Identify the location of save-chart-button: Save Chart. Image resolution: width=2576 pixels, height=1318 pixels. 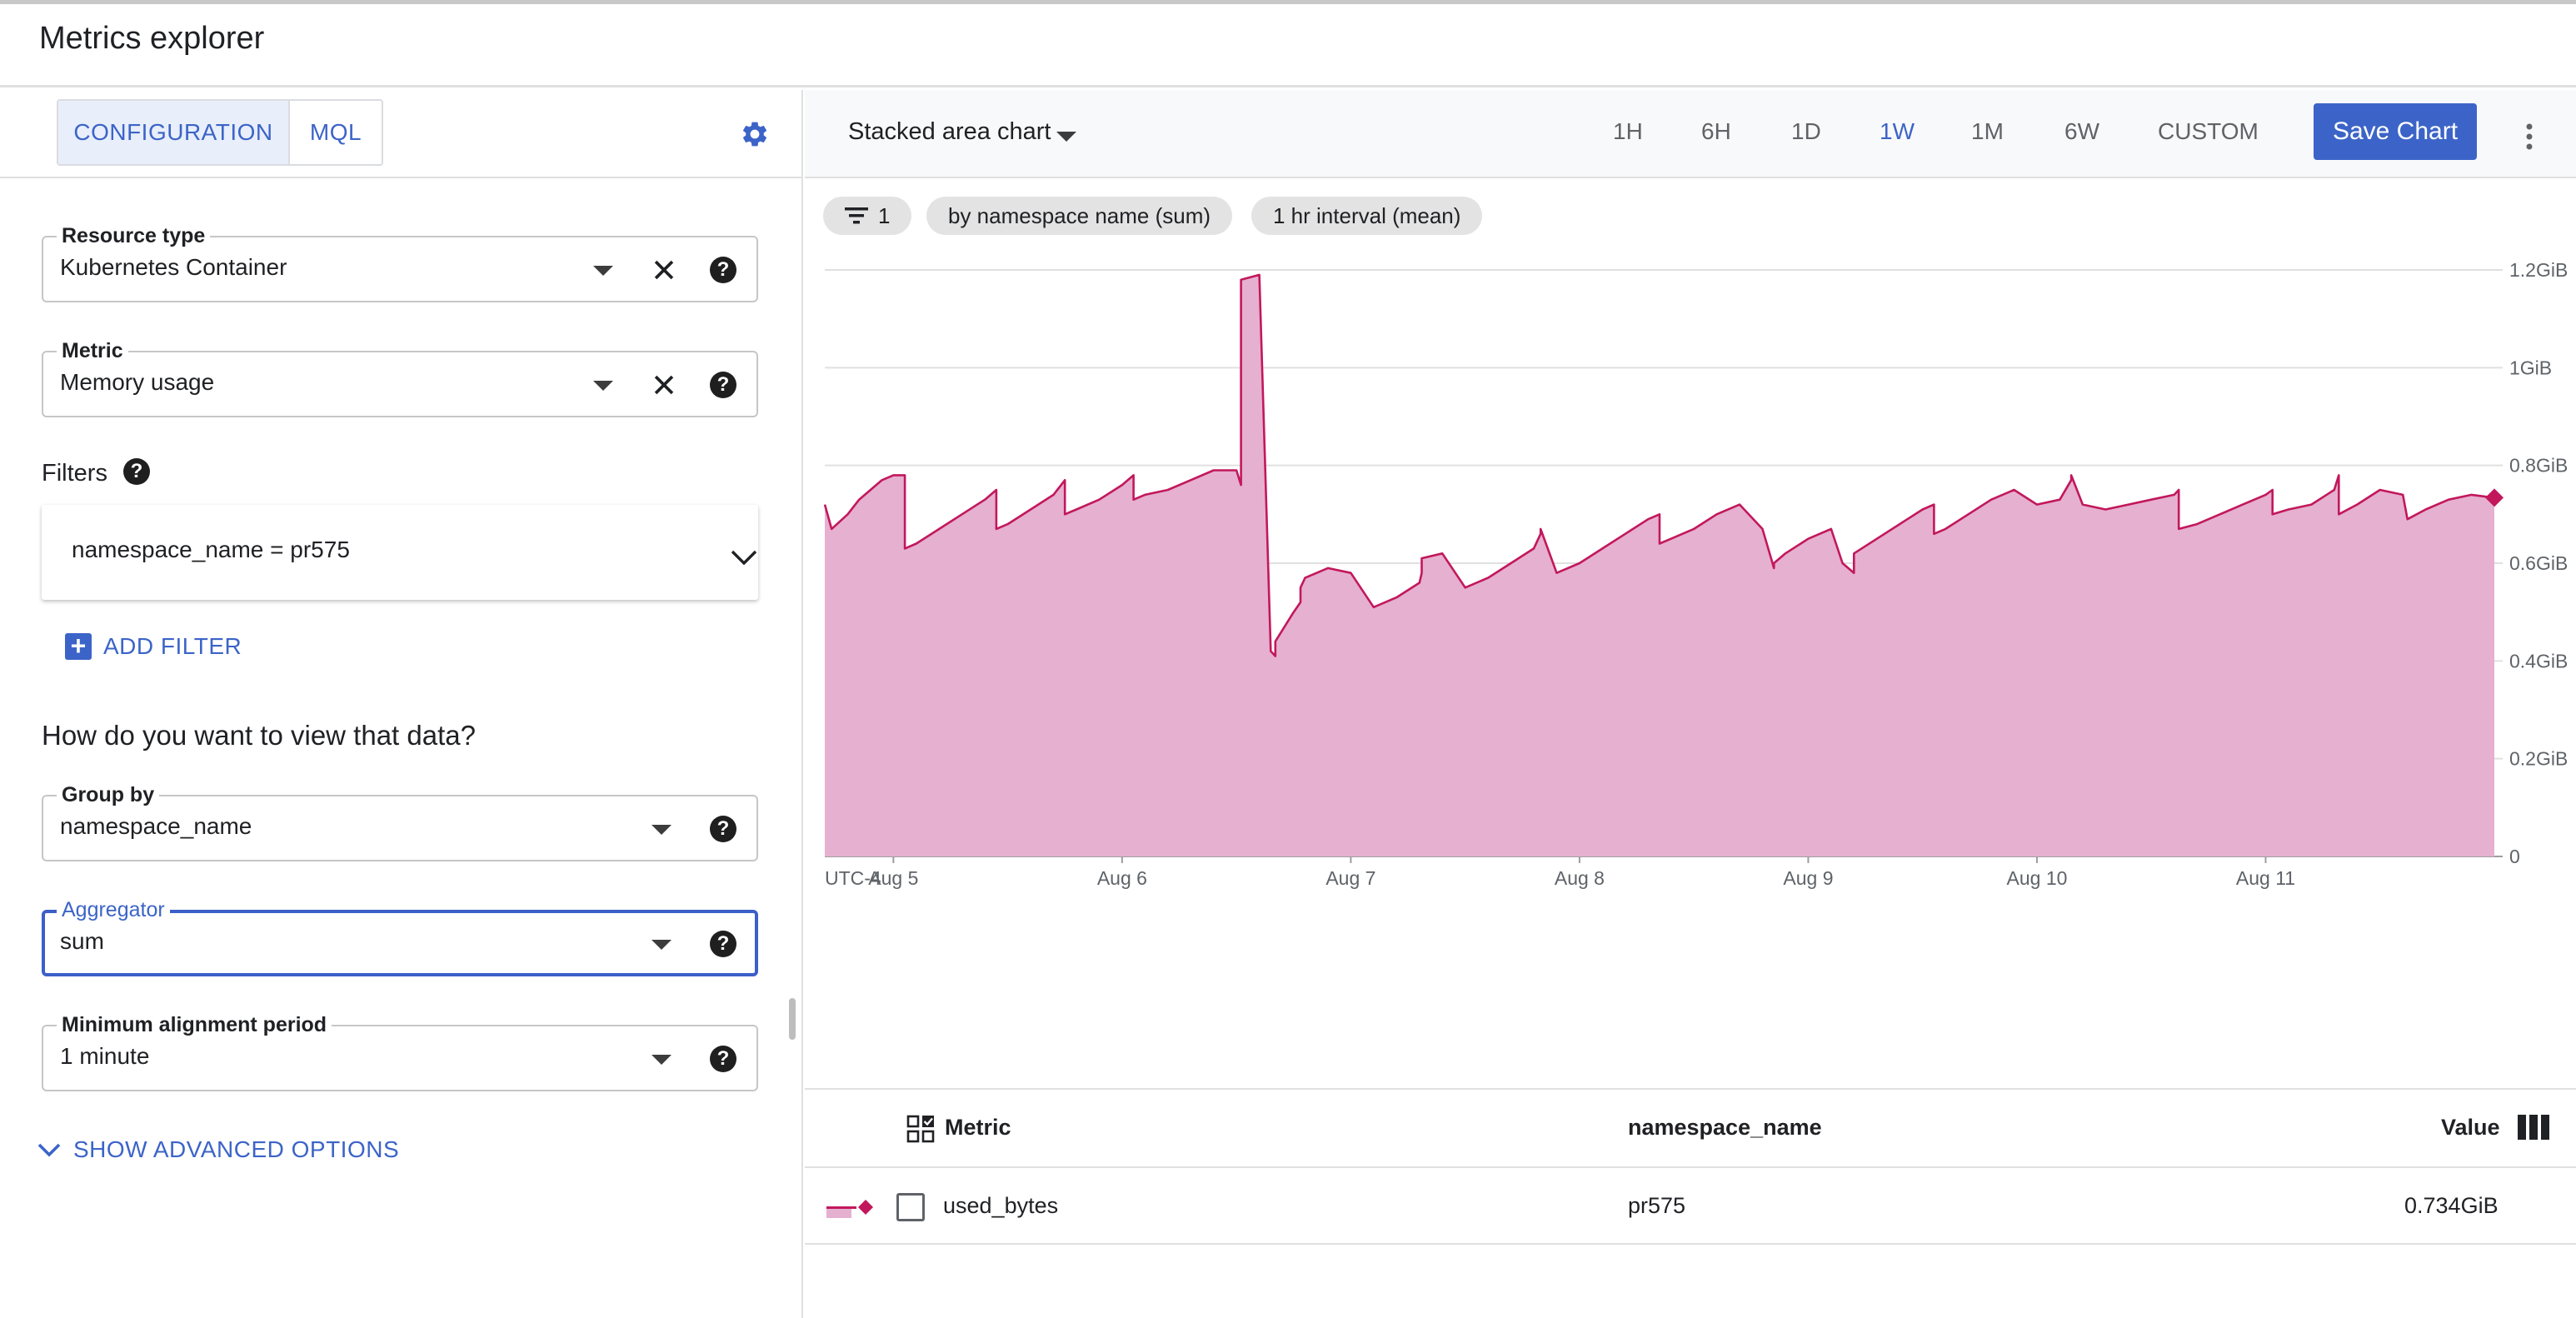
(2395, 131).